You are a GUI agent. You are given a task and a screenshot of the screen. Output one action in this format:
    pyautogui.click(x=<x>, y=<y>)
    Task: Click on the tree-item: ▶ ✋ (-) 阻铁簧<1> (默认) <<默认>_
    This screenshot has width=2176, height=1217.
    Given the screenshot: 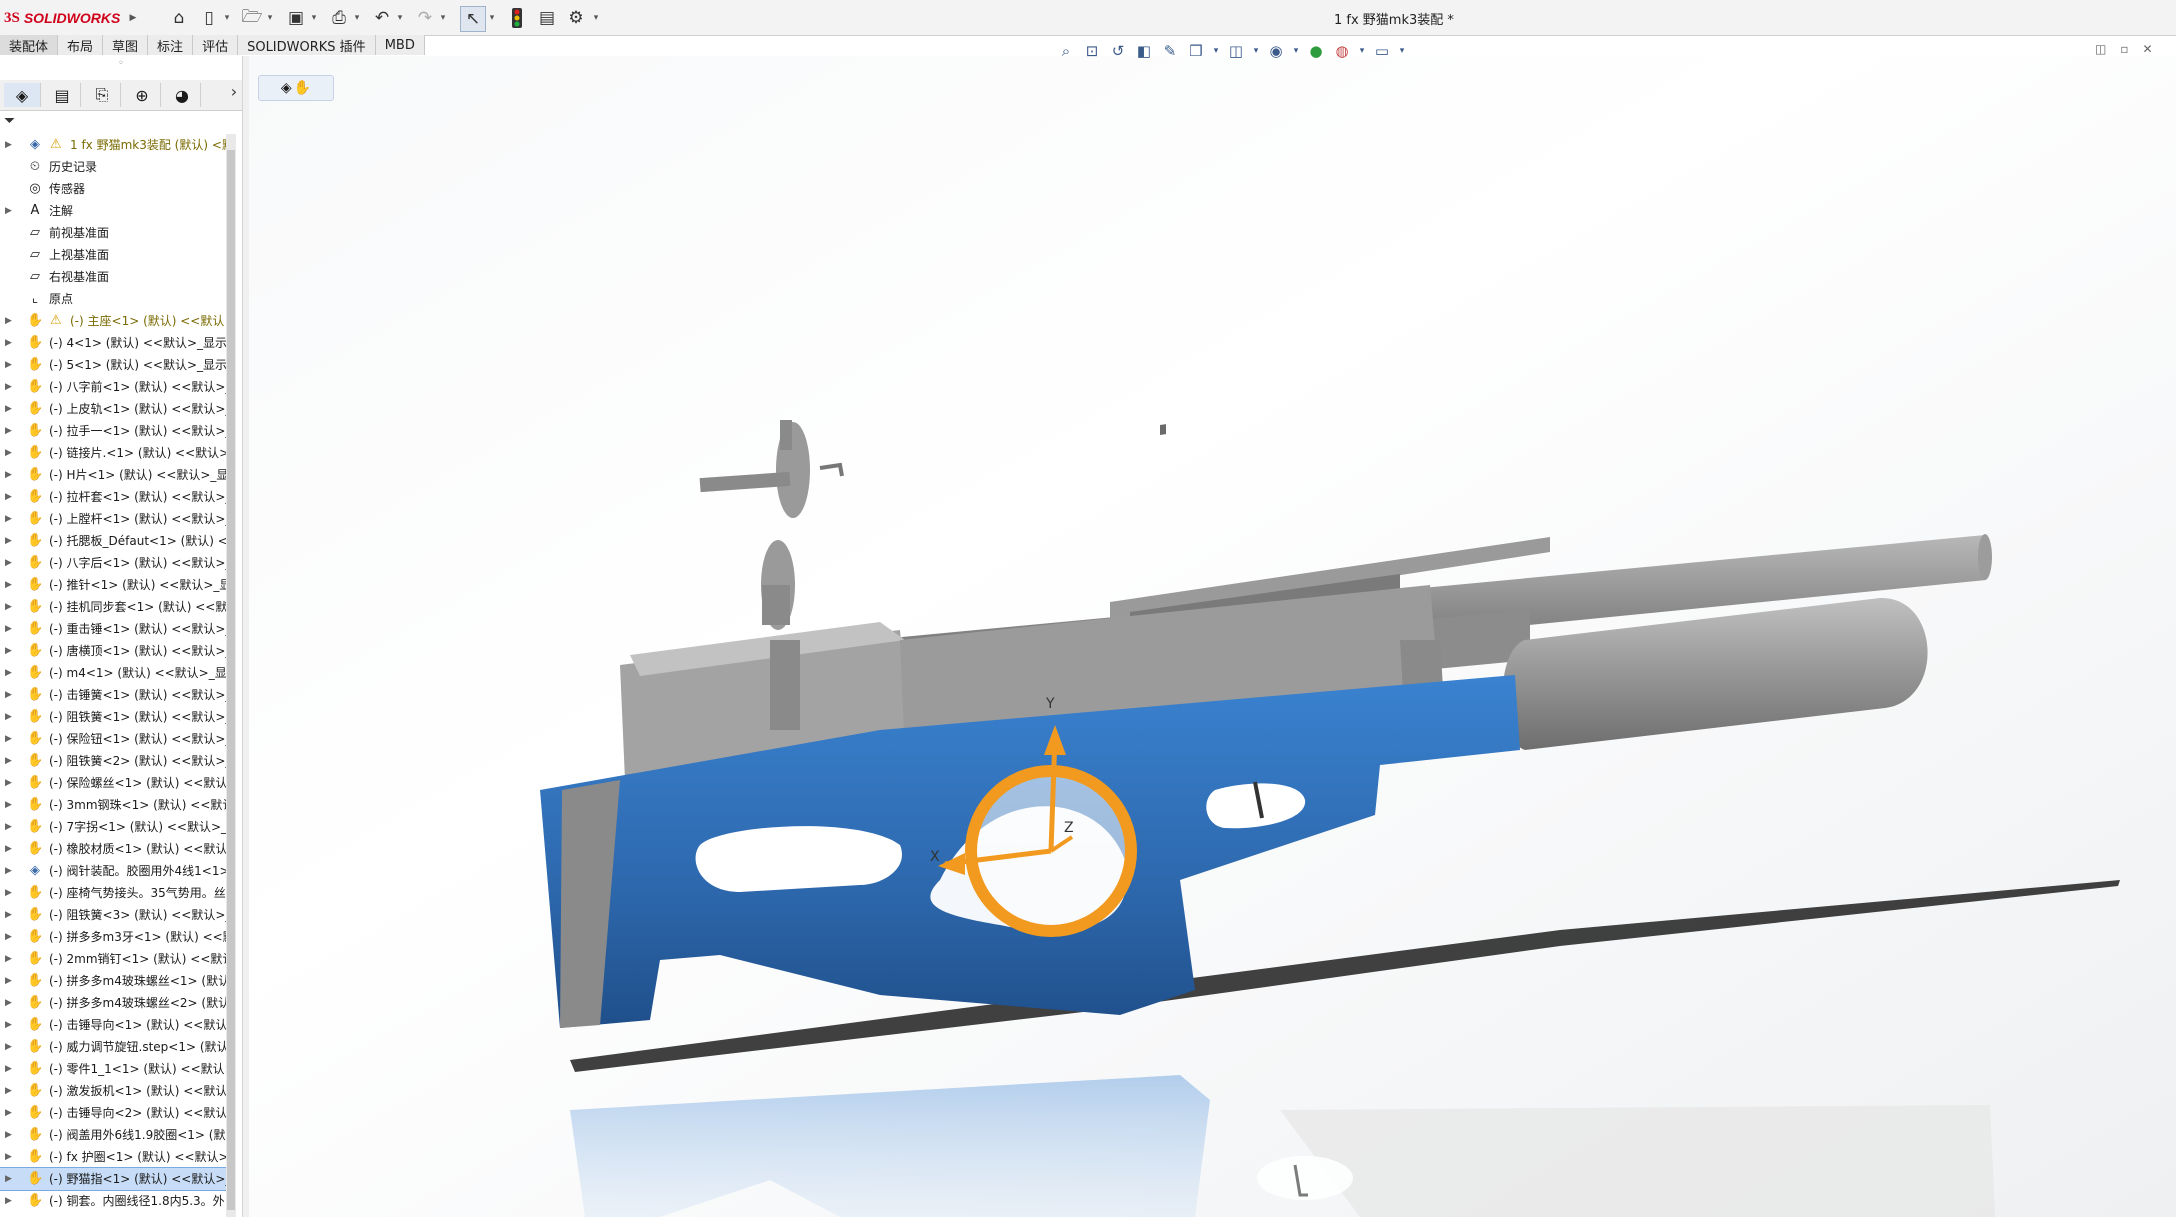 What is the action you would take?
    pyautogui.click(x=116, y=717)
    